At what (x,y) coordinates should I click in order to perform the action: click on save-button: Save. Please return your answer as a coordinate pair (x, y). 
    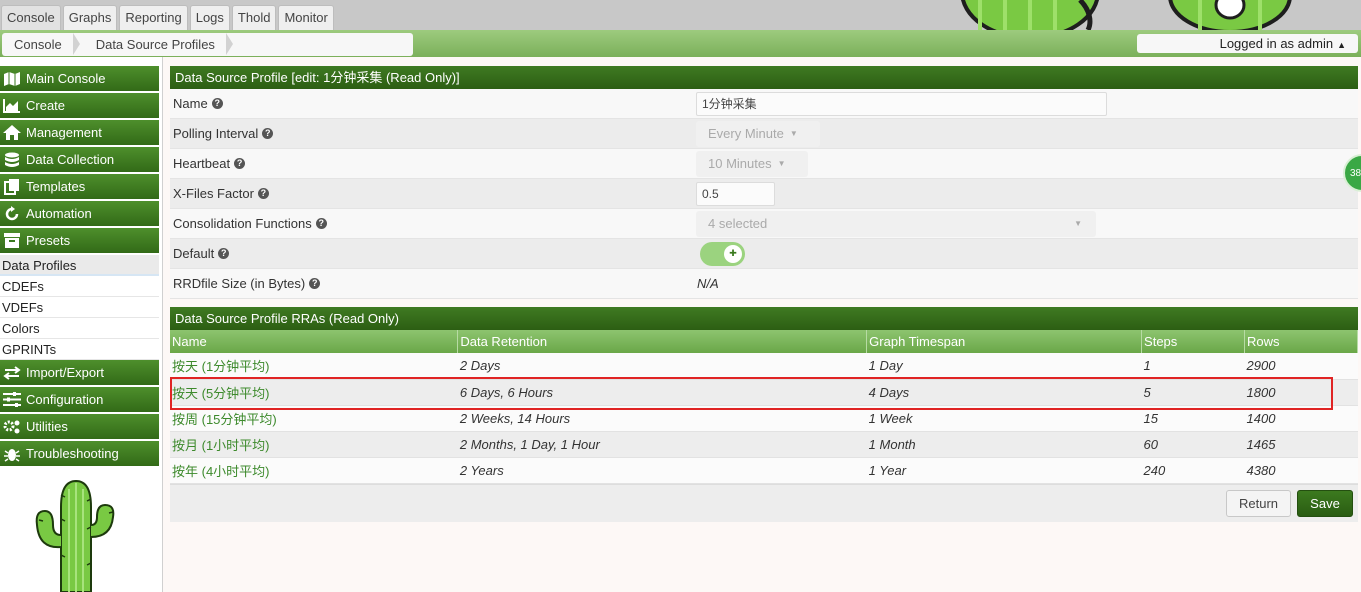
    Looking at the image, I should click on (1325, 503).